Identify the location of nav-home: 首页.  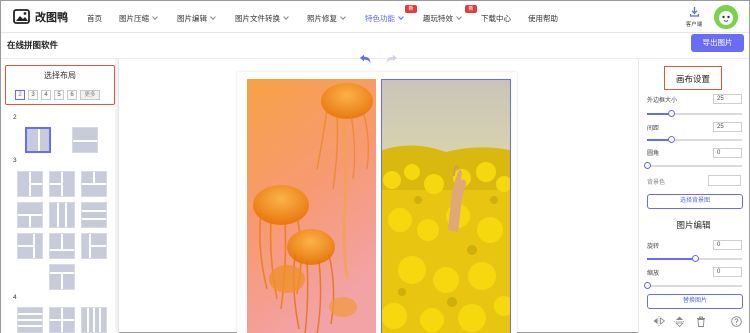
(94, 18).